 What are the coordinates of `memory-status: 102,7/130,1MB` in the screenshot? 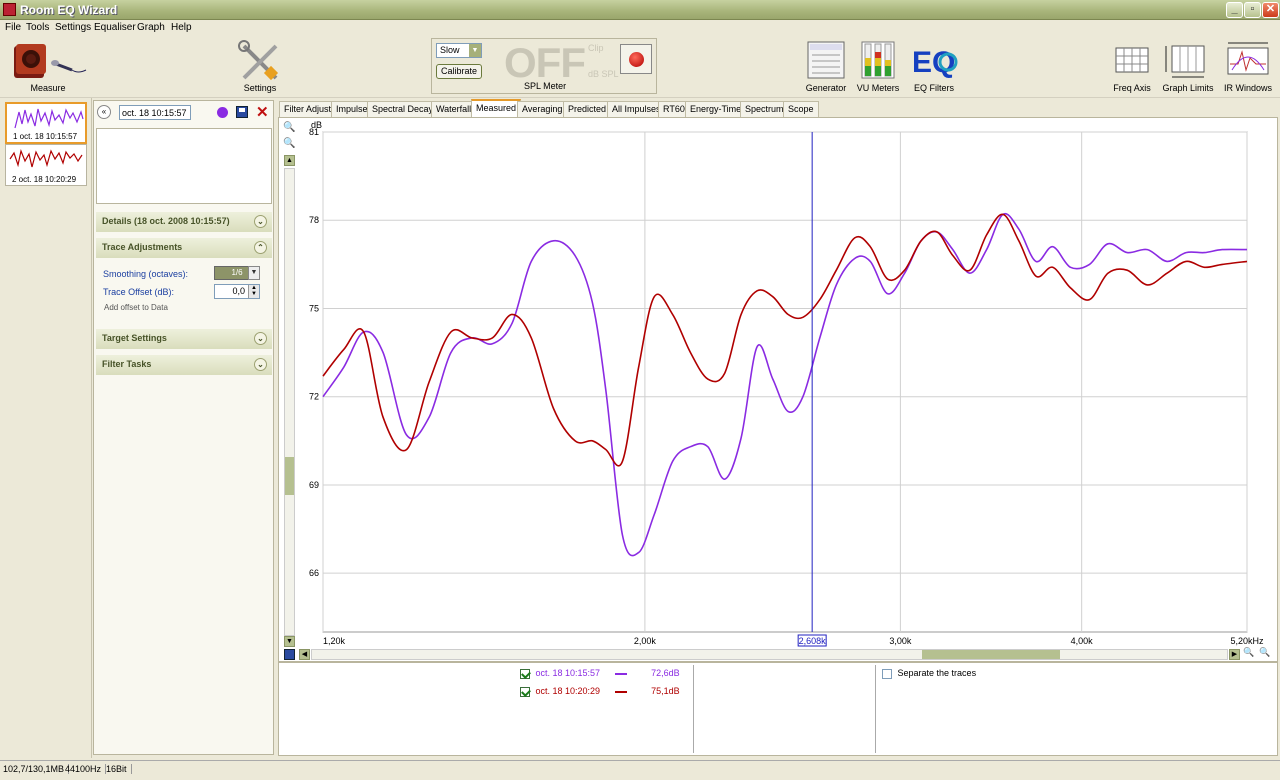 It's located at (36, 769).